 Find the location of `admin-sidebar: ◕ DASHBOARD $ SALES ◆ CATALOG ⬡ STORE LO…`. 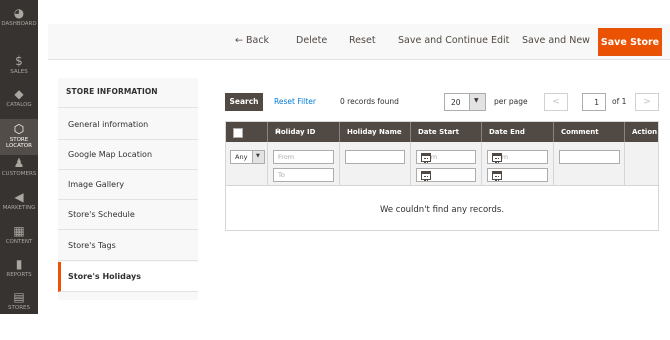

admin-sidebar: ◕ DASHBOARD $ SALES ◆ CATALOG ⬡ STORE LO… is located at coordinates (19, 157).